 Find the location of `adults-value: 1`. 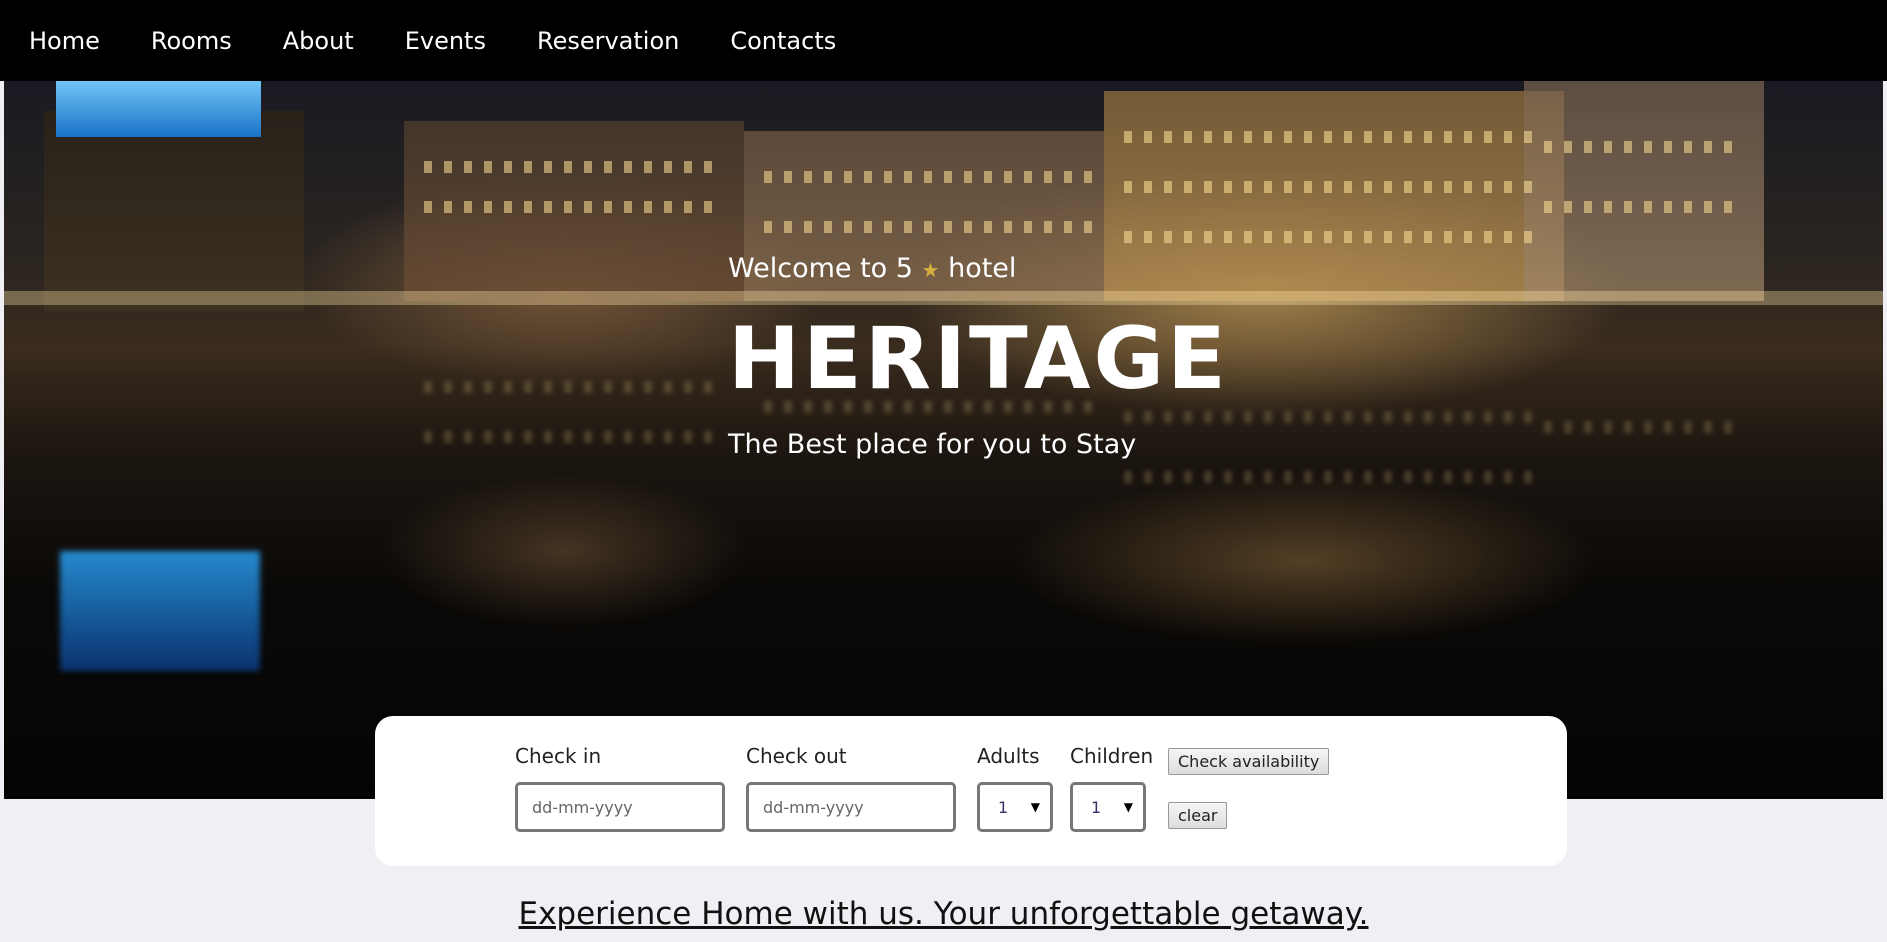

adults-value: 1 is located at coordinates (1003, 807).